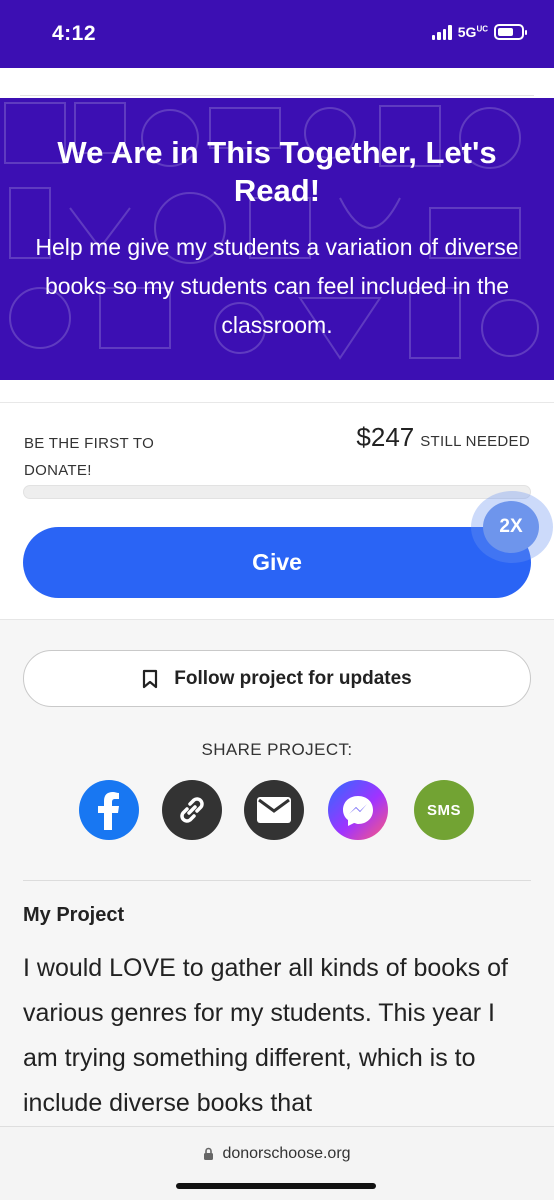 Image resolution: width=554 pixels, height=1200 pixels. I want to click on status-time: 4:12, so click(74, 33).